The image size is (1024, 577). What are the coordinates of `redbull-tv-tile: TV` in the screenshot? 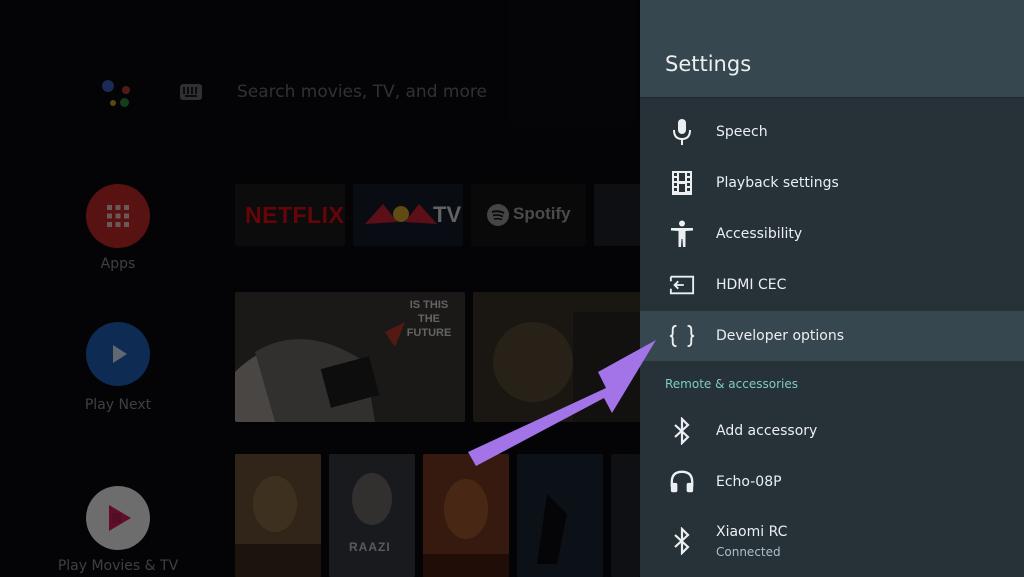 It's located at (408, 215).